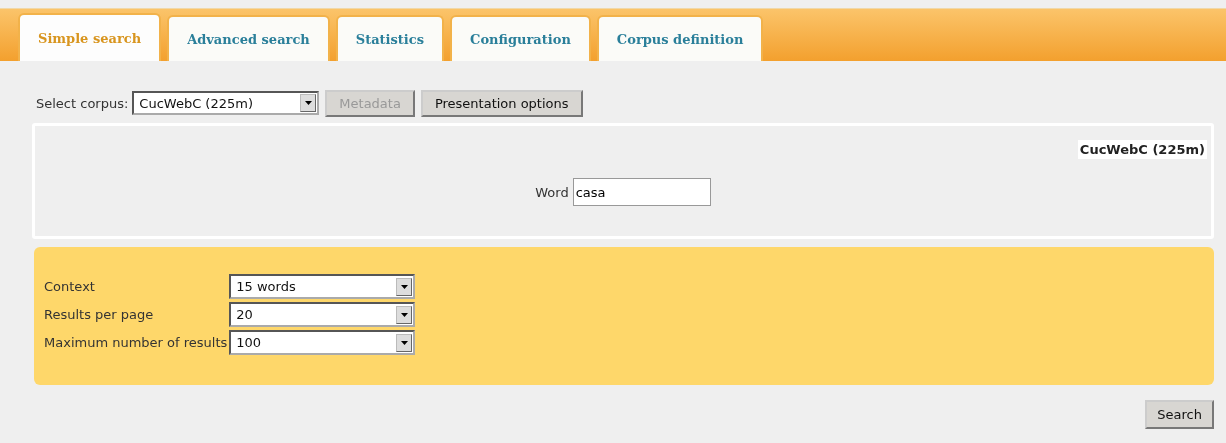 Image resolution: width=1226 pixels, height=443 pixels. What do you see at coordinates (82, 103) in the screenshot?
I see `select-corpus-label: Select corpus:` at bounding box center [82, 103].